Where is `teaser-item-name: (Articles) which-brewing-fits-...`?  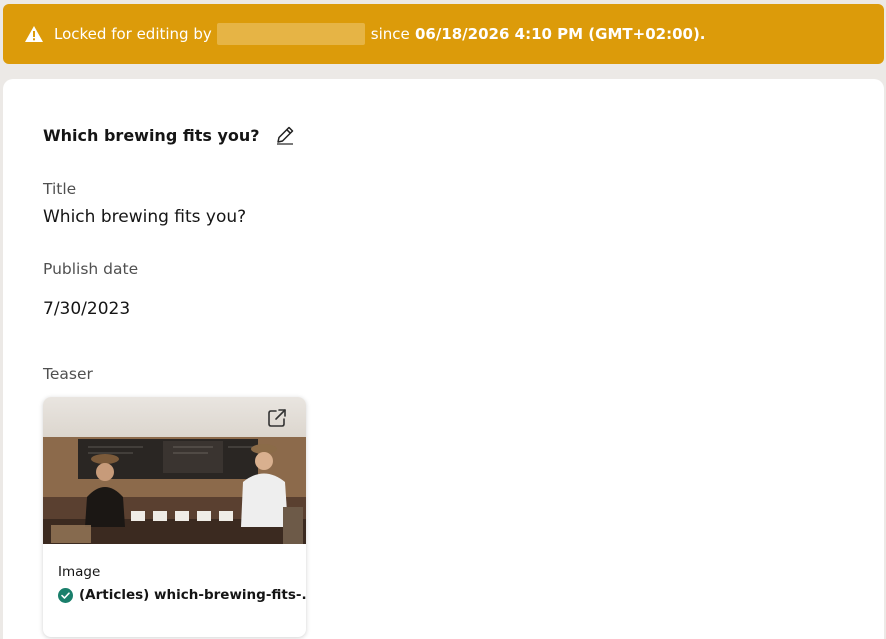 teaser-item-name: (Articles) which-brewing-fits-... is located at coordinates (192, 595).